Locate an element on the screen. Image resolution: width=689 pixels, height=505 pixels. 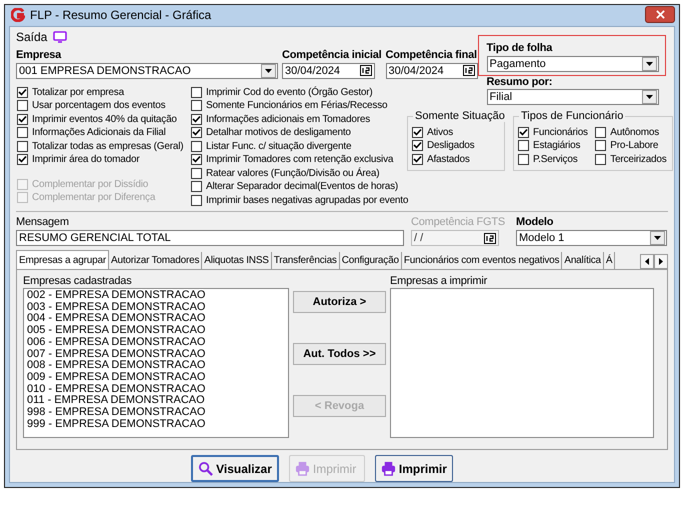
scroll-right-button is located at coordinates (661, 261).